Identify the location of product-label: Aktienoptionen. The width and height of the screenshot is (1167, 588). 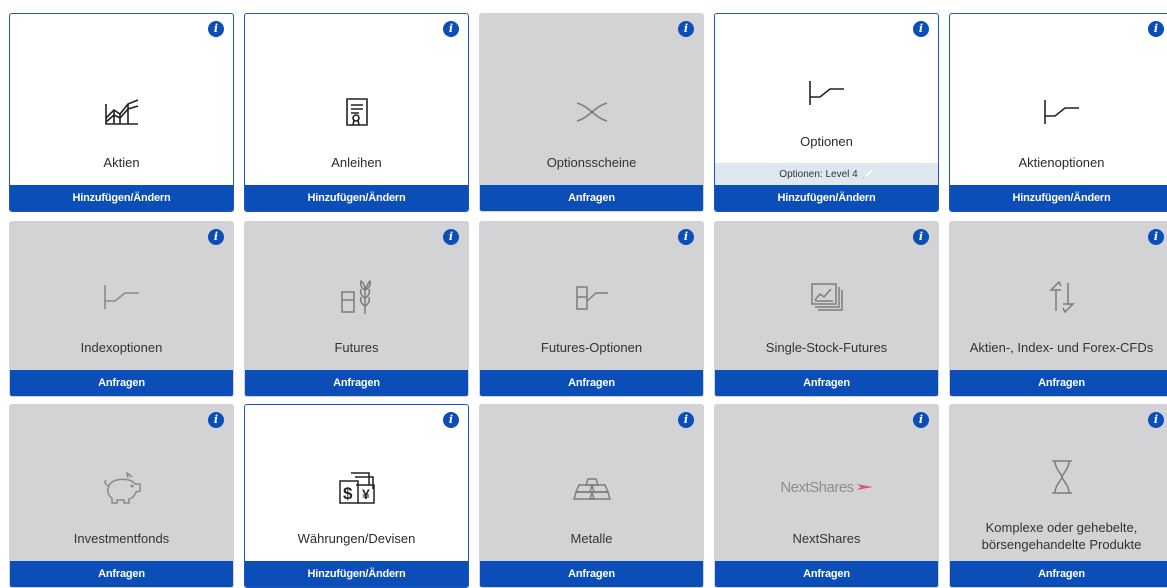
(1061, 162).